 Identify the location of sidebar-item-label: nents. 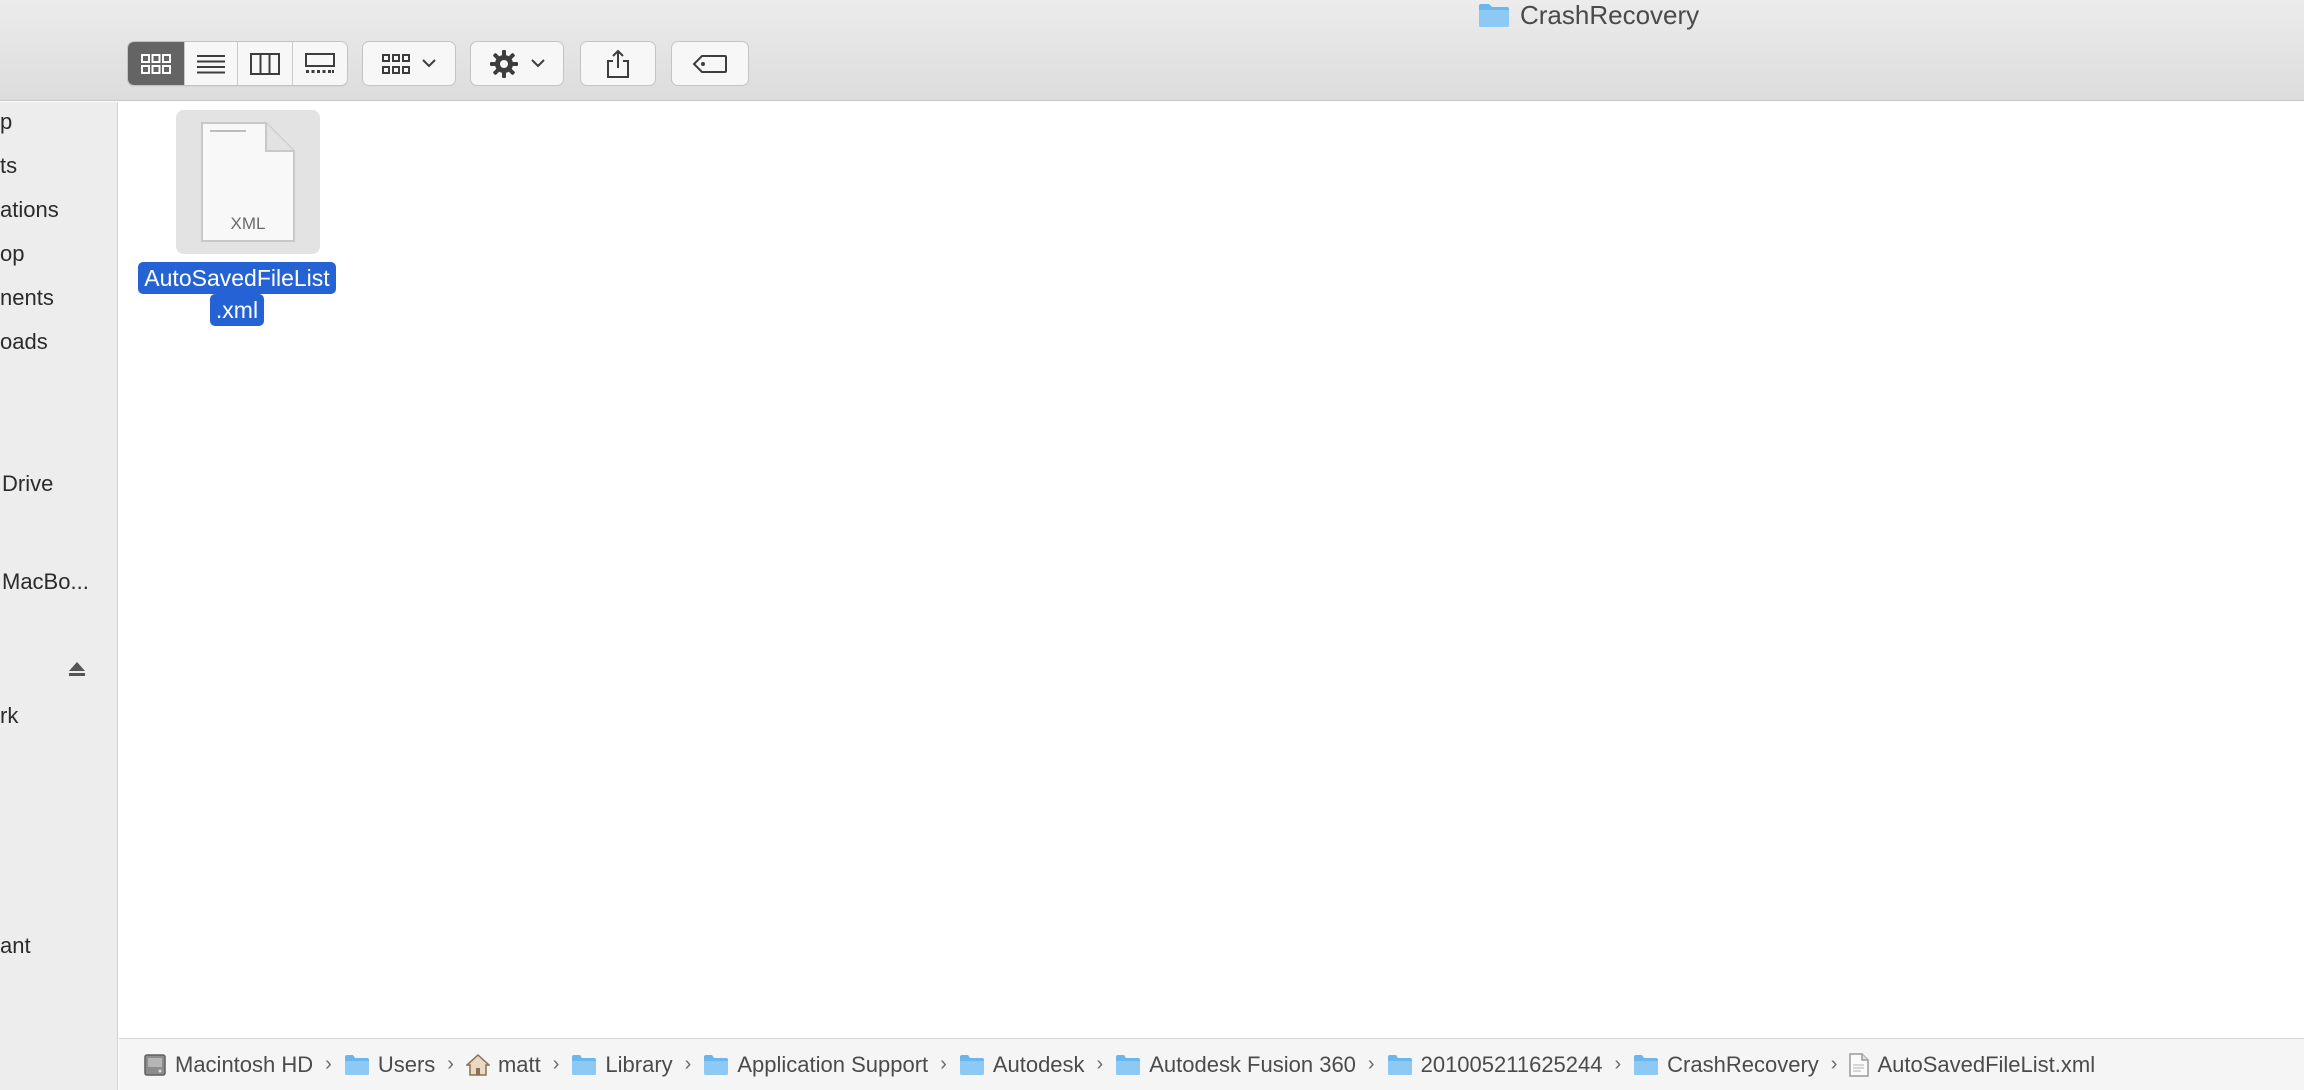
(27, 297).